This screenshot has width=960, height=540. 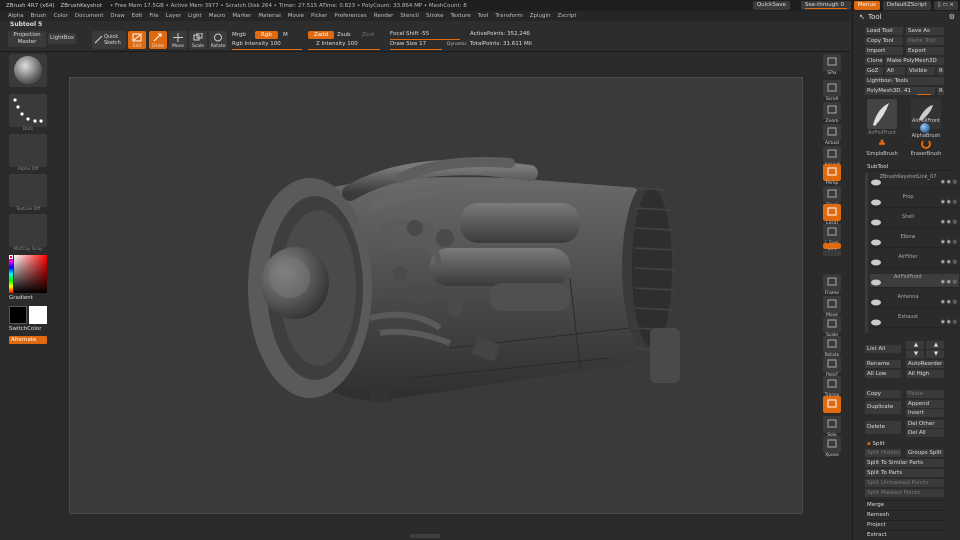 What do you see at coordinates (895, 71) in the screenshot?
I see `all-button: All` at bounding box center [895, 71].